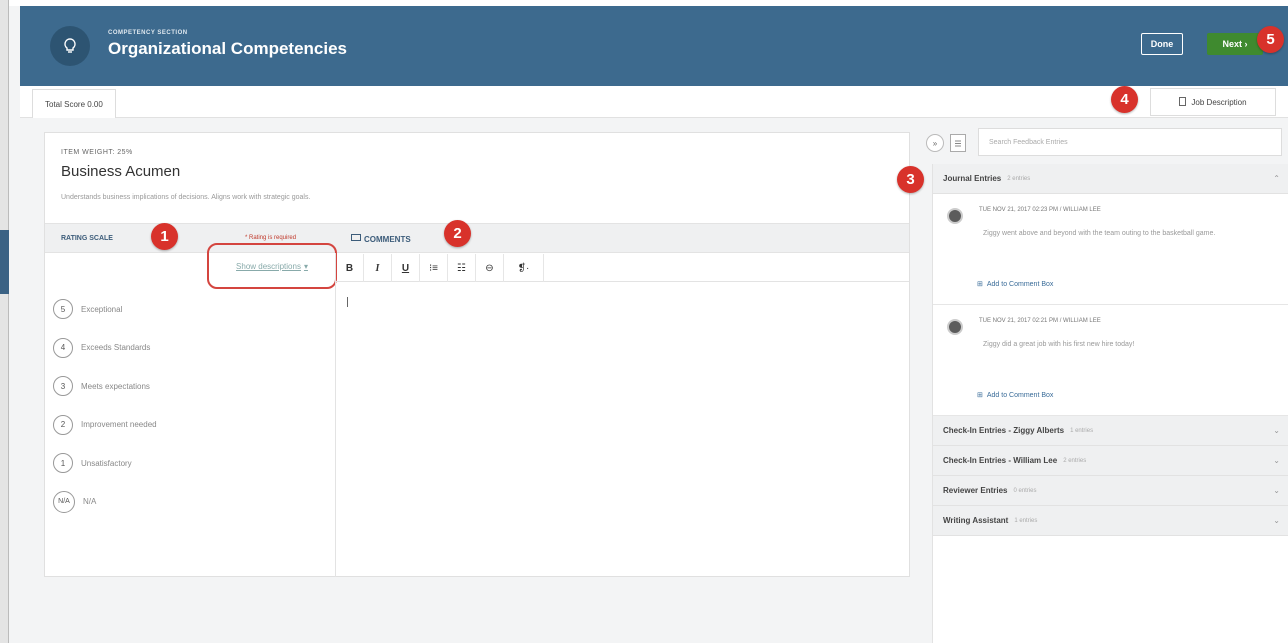 The width and height of the screenshot is (1288, 643). I want to click on total-score-tab: Total Score 0.00, so click(74, 103).